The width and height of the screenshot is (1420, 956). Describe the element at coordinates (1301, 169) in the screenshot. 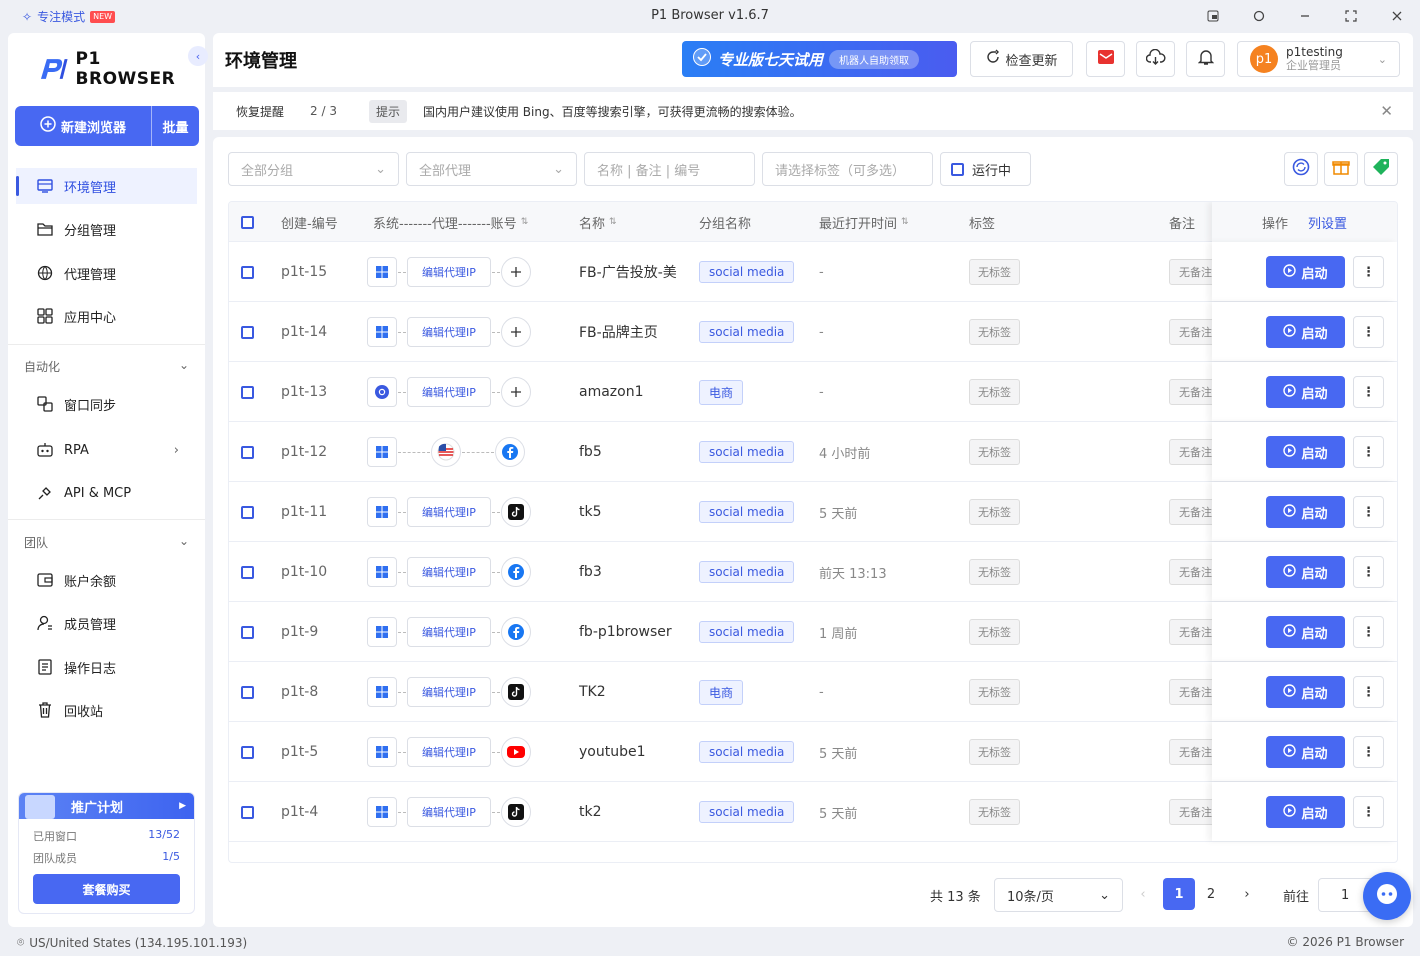

I see `refresh-list-button` at that location.